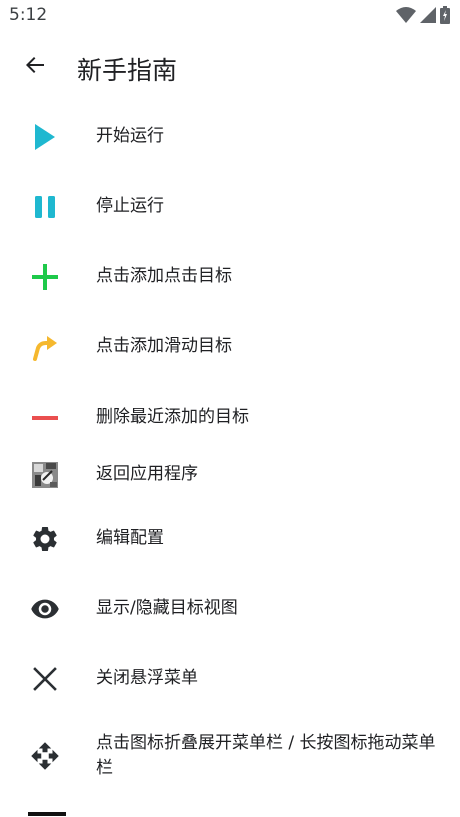  Describe the element at coordinates (45, 418) in the screenshot. I see `minus-icon` at that location.